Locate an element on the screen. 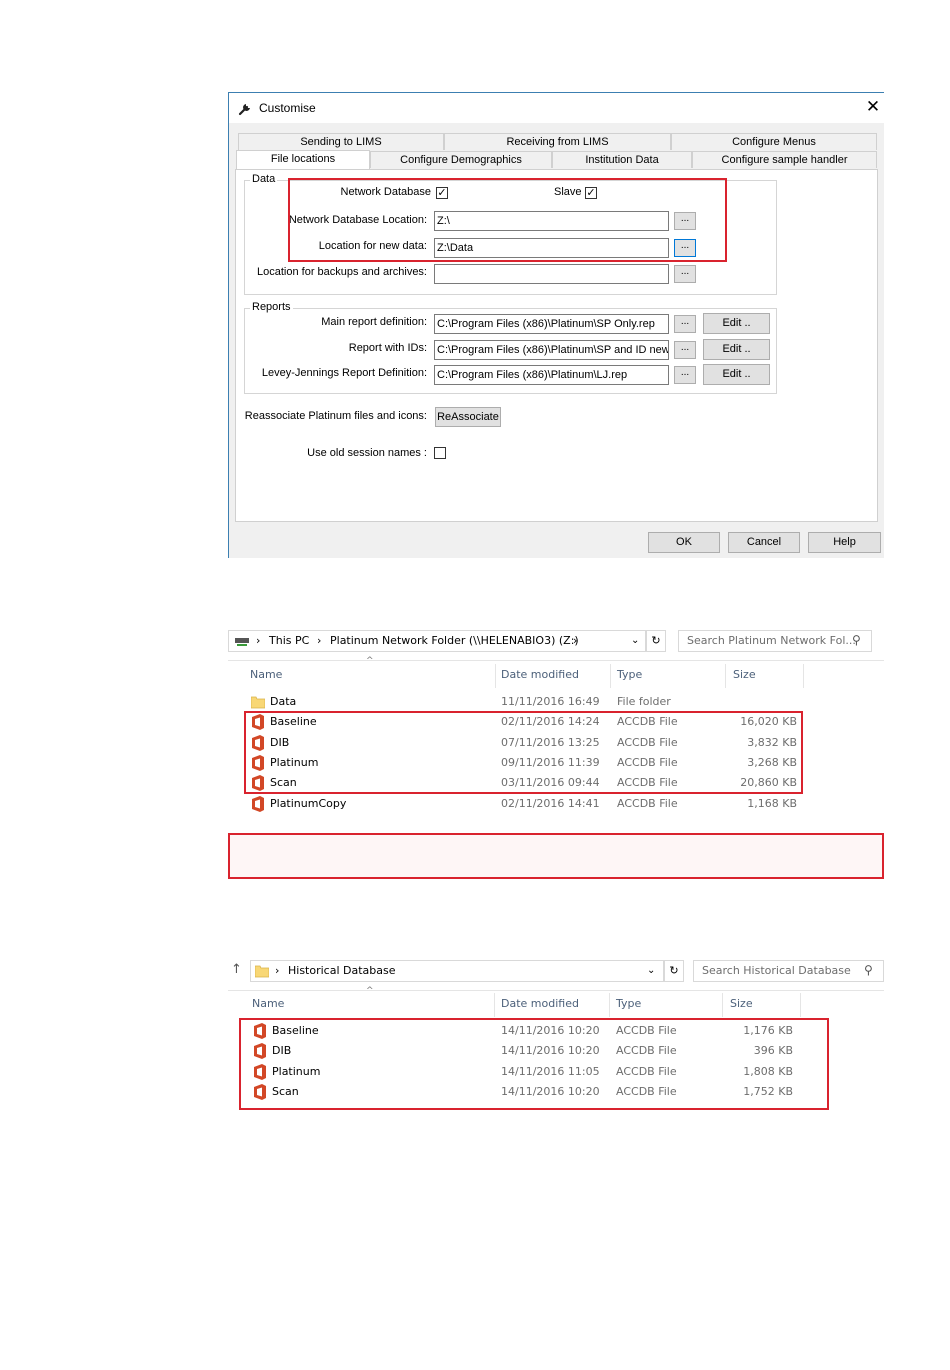  file-date: 14/11/2016 10:20 is located at coordinates (550, 1051).